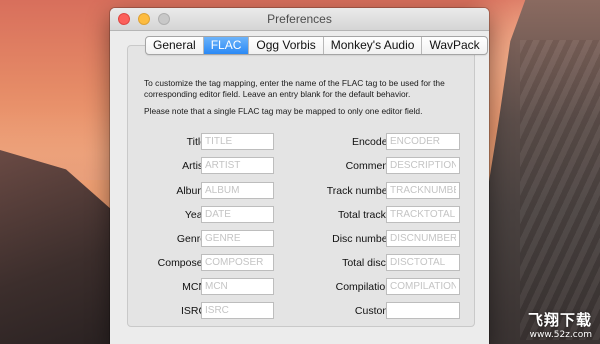  Describe the element at coordinates (423, 310) in the screenshot. I see `custom-tag-field` at that location.